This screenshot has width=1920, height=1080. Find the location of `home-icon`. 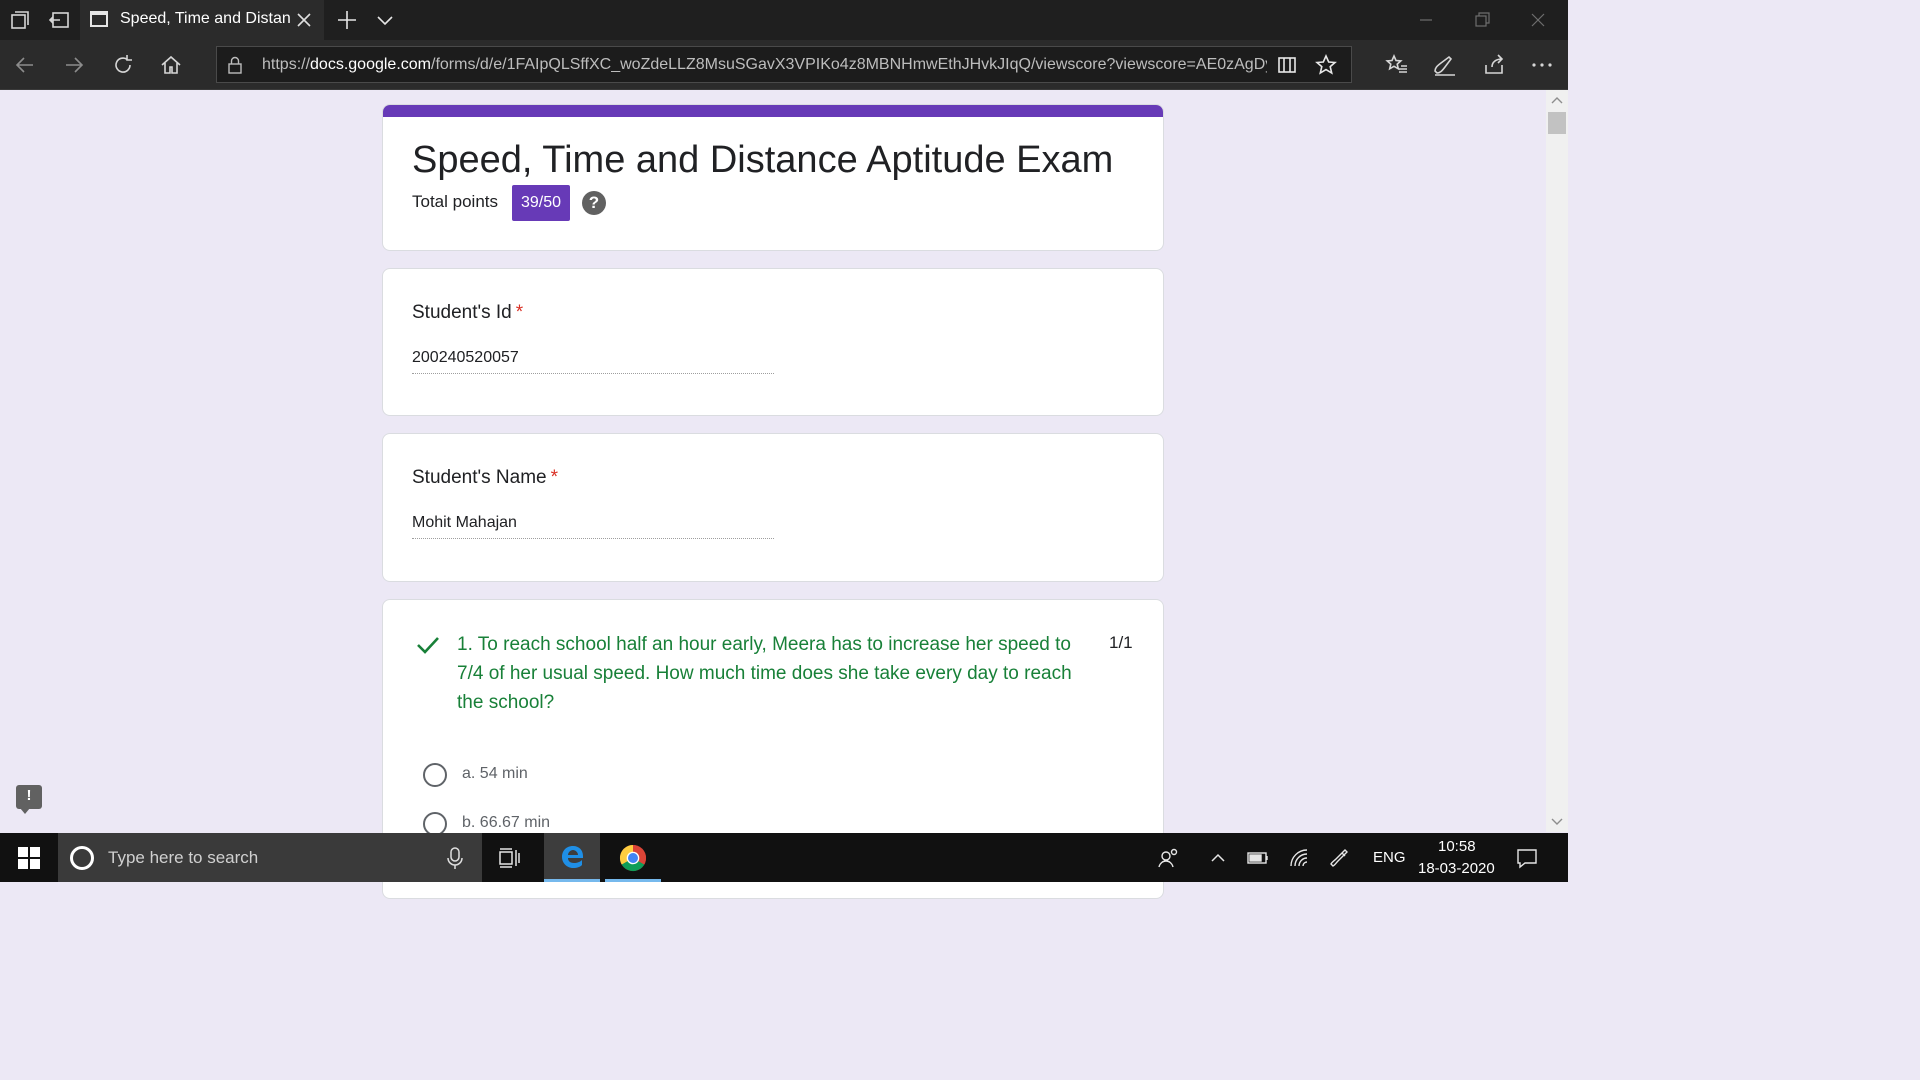

home-icon is located at coordinates (171, 65).